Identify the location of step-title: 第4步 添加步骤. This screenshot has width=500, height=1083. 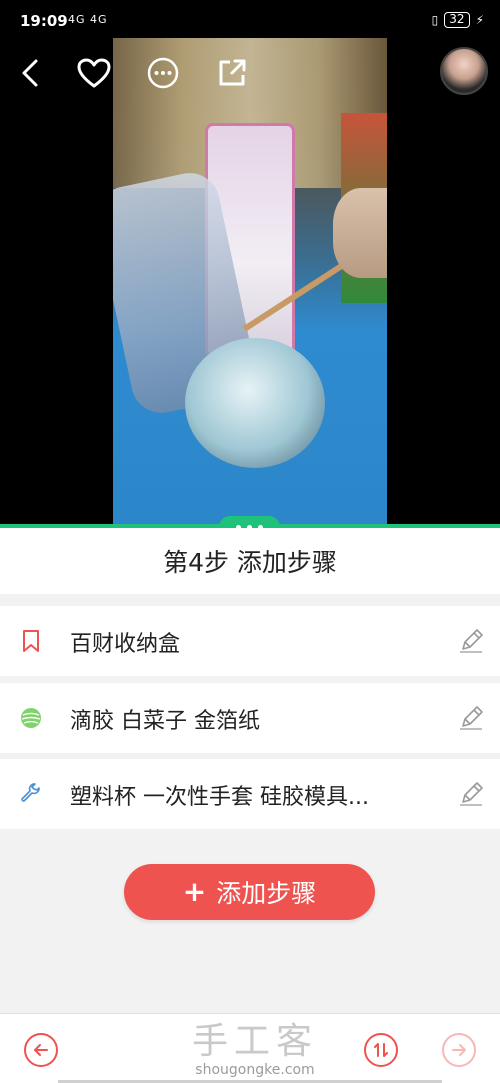
(250, 561).